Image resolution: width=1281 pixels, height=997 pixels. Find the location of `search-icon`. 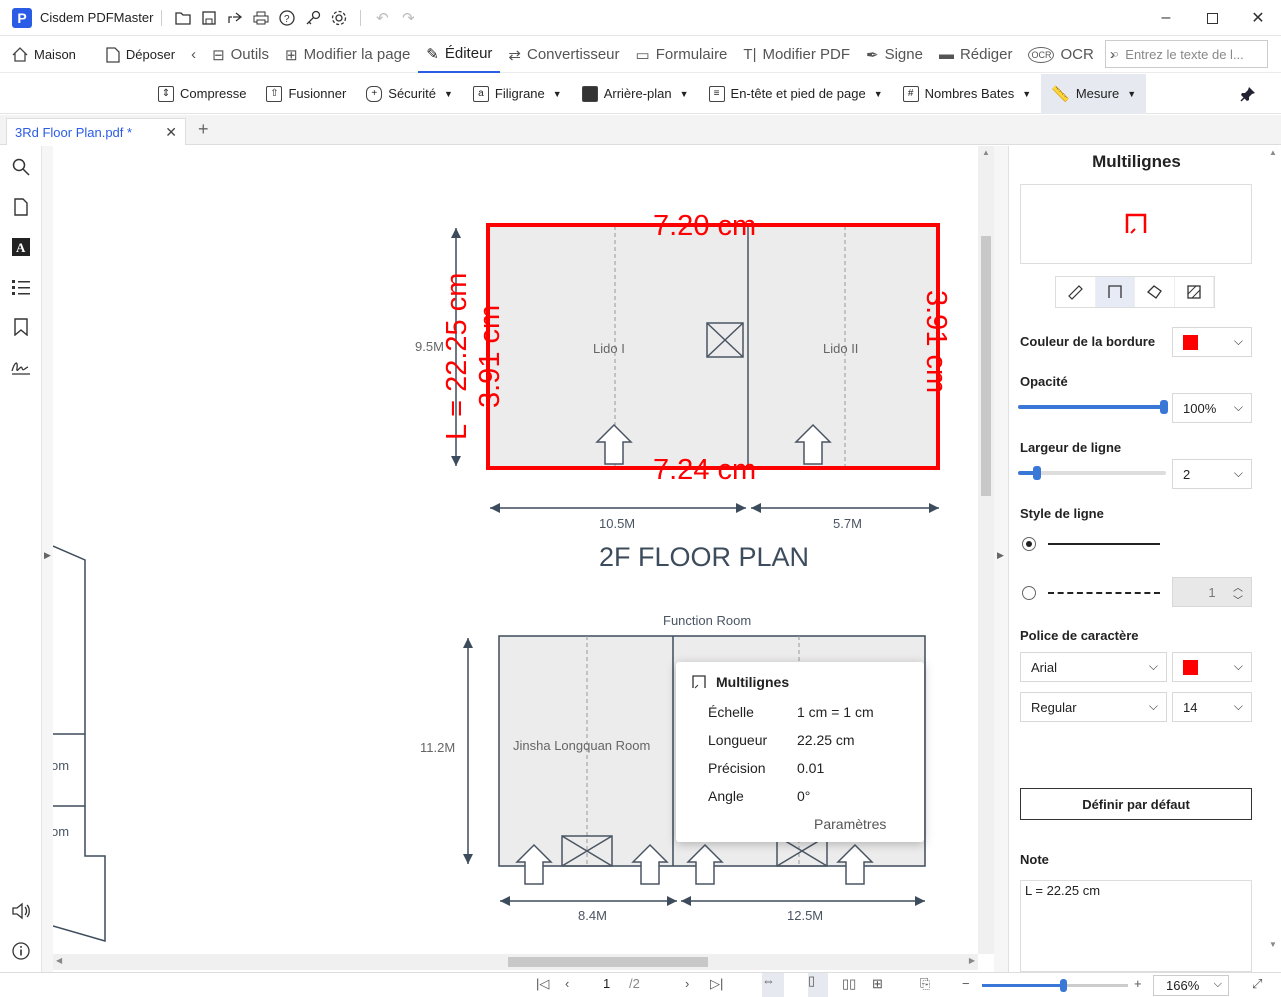

search-icon is located at coordinates (21, 167).